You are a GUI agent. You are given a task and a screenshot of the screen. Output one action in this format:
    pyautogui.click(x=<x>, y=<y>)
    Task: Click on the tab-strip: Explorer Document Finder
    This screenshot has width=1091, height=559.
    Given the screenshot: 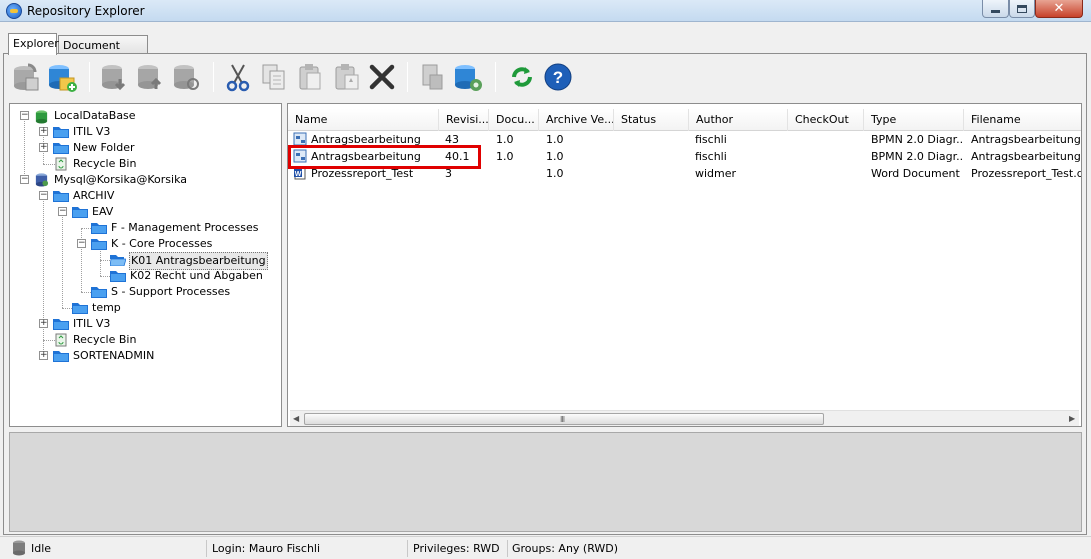 What is the action you would take?
    pyautogui.click(x=545, y=43)
    